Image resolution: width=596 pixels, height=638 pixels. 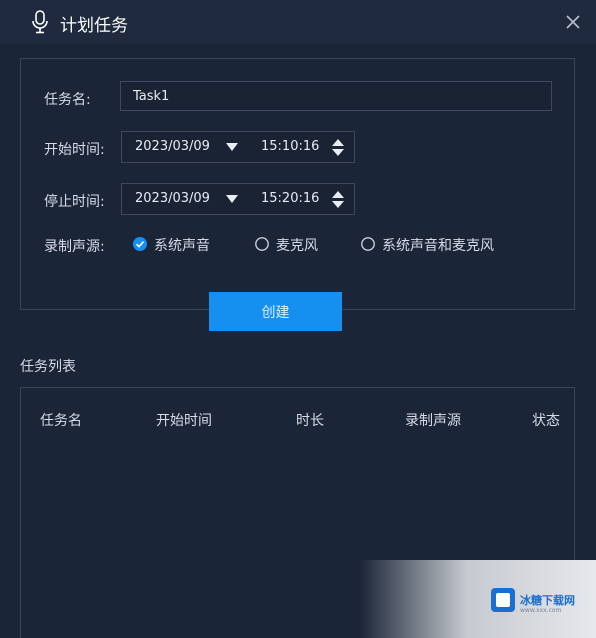 I want to click on microphone-icon, so click(x=40, y=22).